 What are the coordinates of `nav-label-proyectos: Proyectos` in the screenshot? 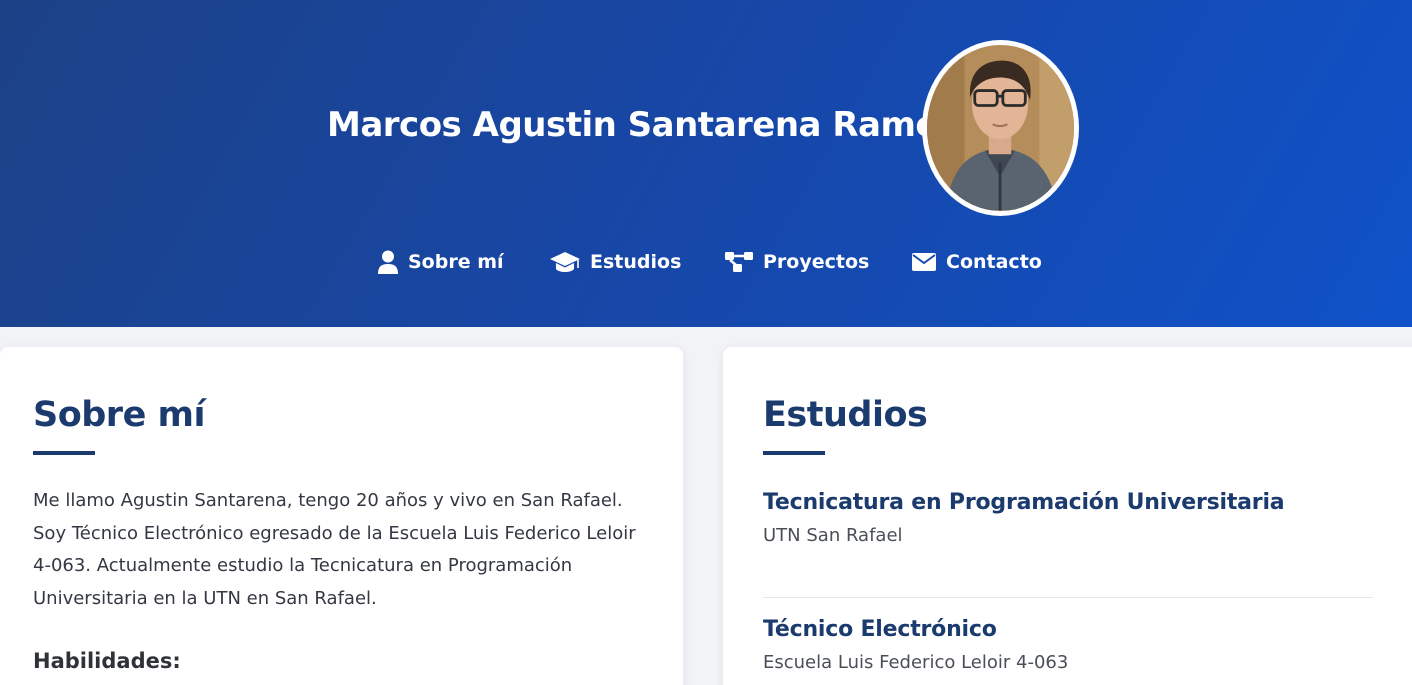 It's located at (816, 262).